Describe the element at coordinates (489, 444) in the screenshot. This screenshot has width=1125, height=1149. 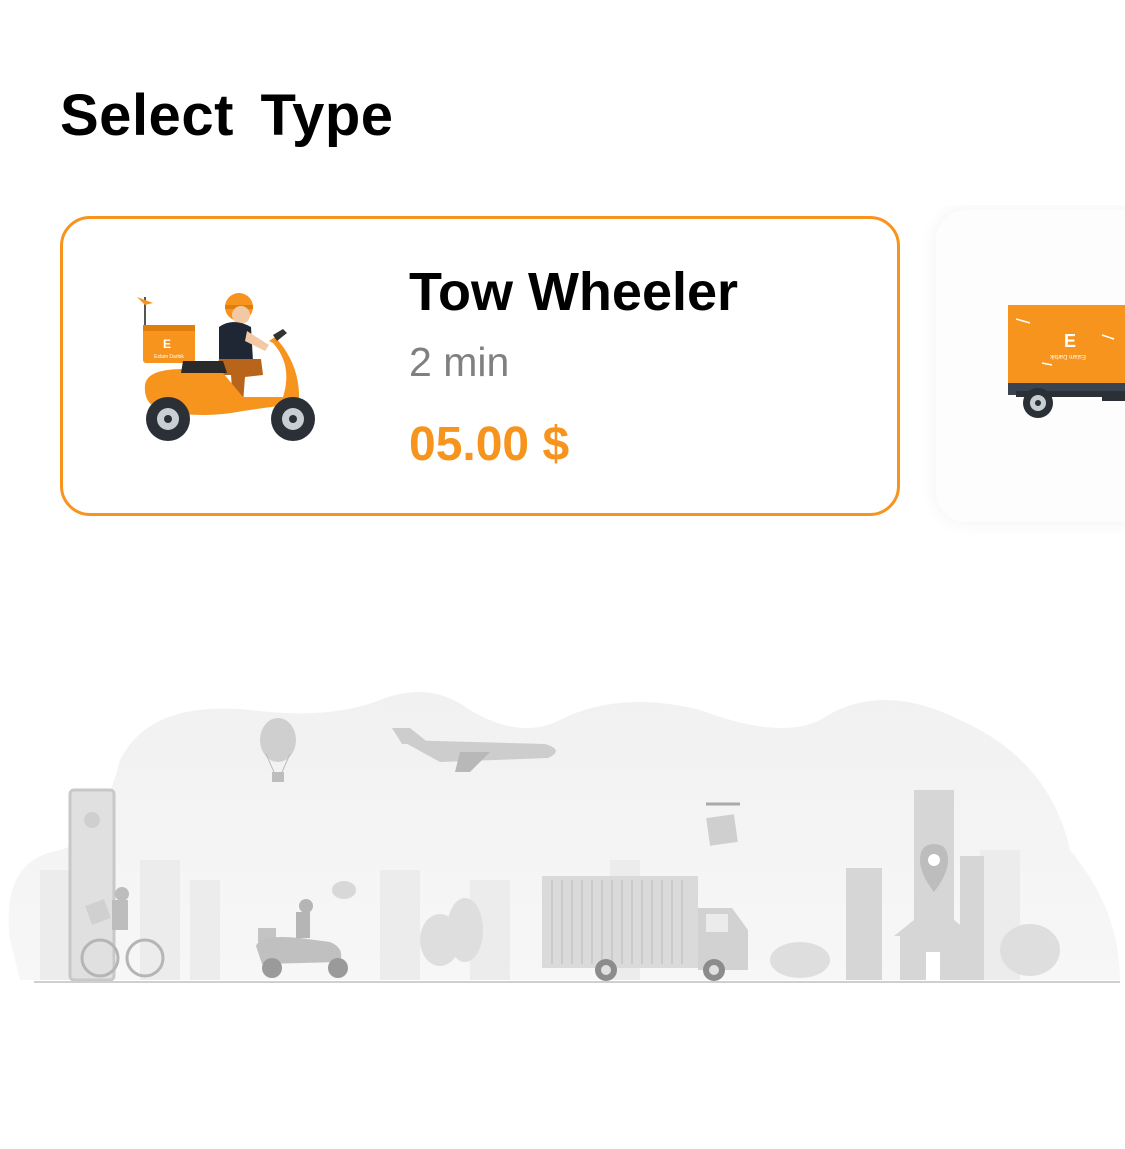
I see `vehicle-price: 05.00 $` at that location.